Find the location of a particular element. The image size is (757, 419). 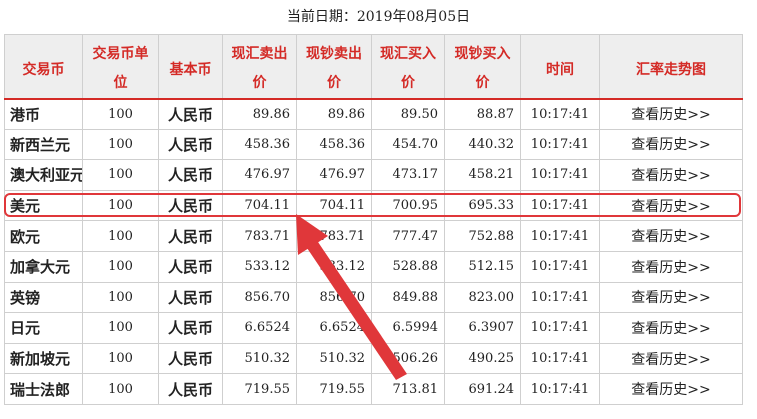

spot-sell-cell: 510.32 is located at coordinates (259, 358).